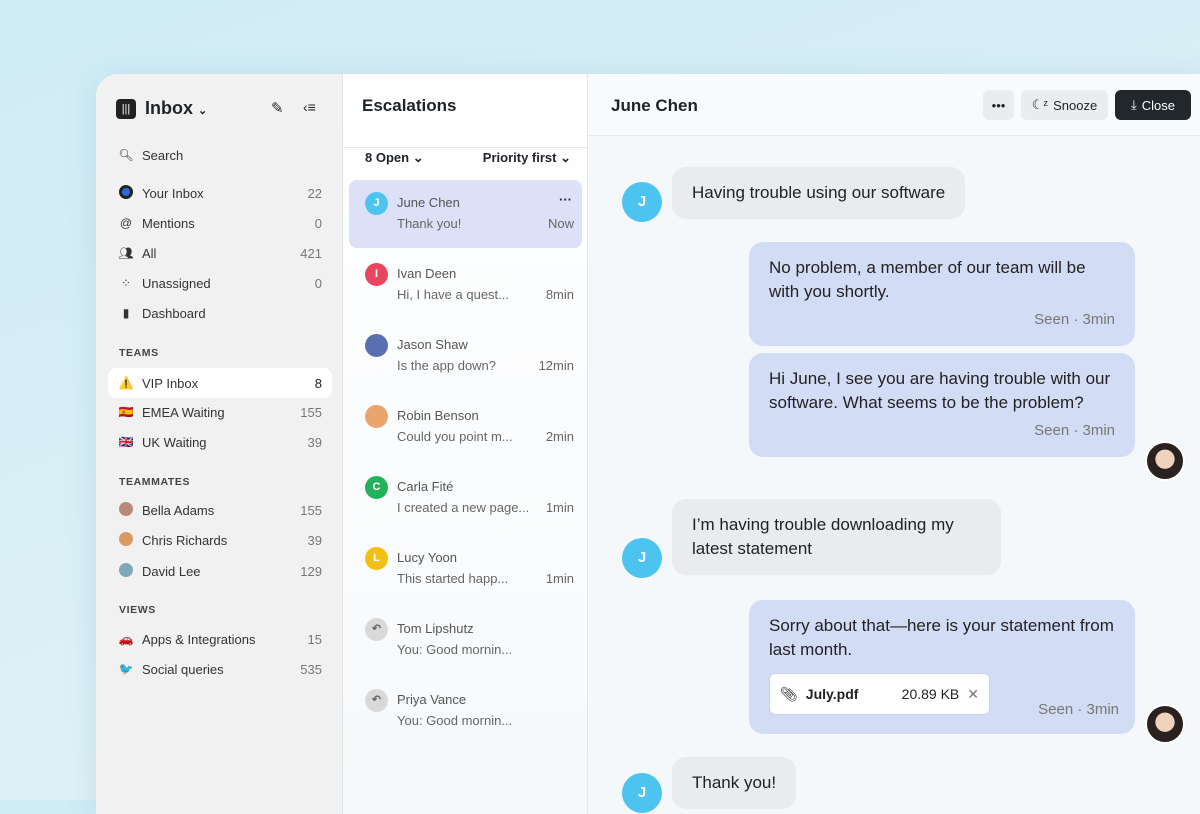 This screenshot has height=814, width=1200. Describe the element at coordinates (1040, 104) in the screenshot. I see `snooze-icon: ☾ᶻ` at that location.